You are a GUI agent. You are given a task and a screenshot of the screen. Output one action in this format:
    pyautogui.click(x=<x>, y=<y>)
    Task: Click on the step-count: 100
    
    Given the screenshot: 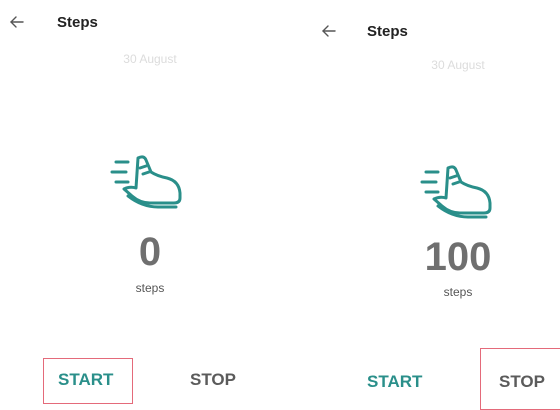 What is the action you would take?
    pyautogui.click(x=458, y=257)
    